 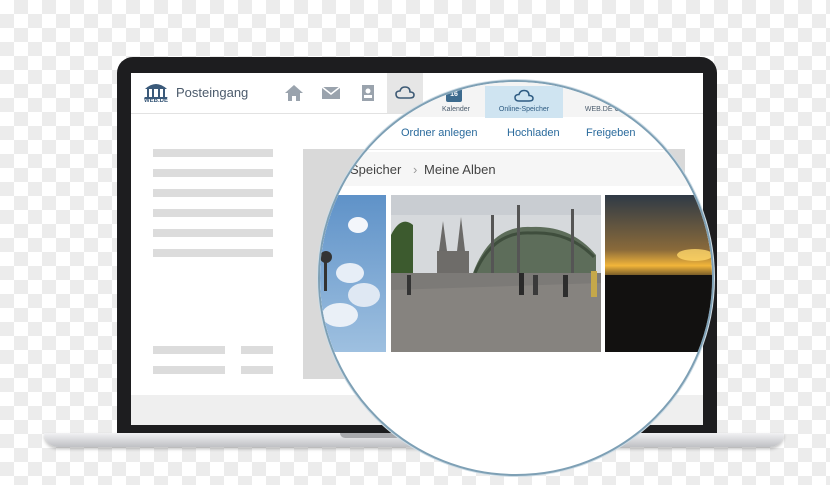 What do you see at coordinates (533, 133) in the screenshot?
I see `upload-button: Hochladen` at bounding box center [533, 133].